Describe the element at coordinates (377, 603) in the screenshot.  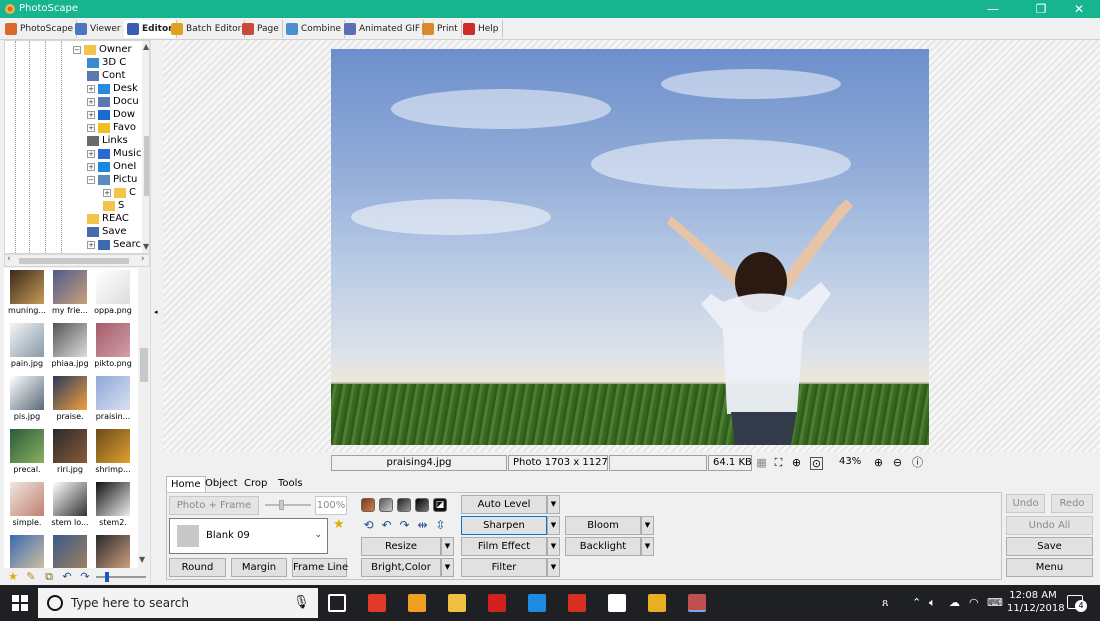
I see `photobooth-icon` at that location.